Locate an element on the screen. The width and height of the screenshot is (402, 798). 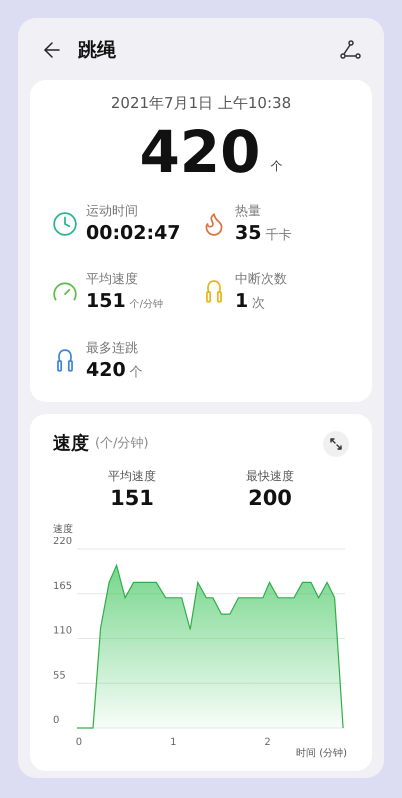
stat-value: 420 is located at coordinates (106, 370).